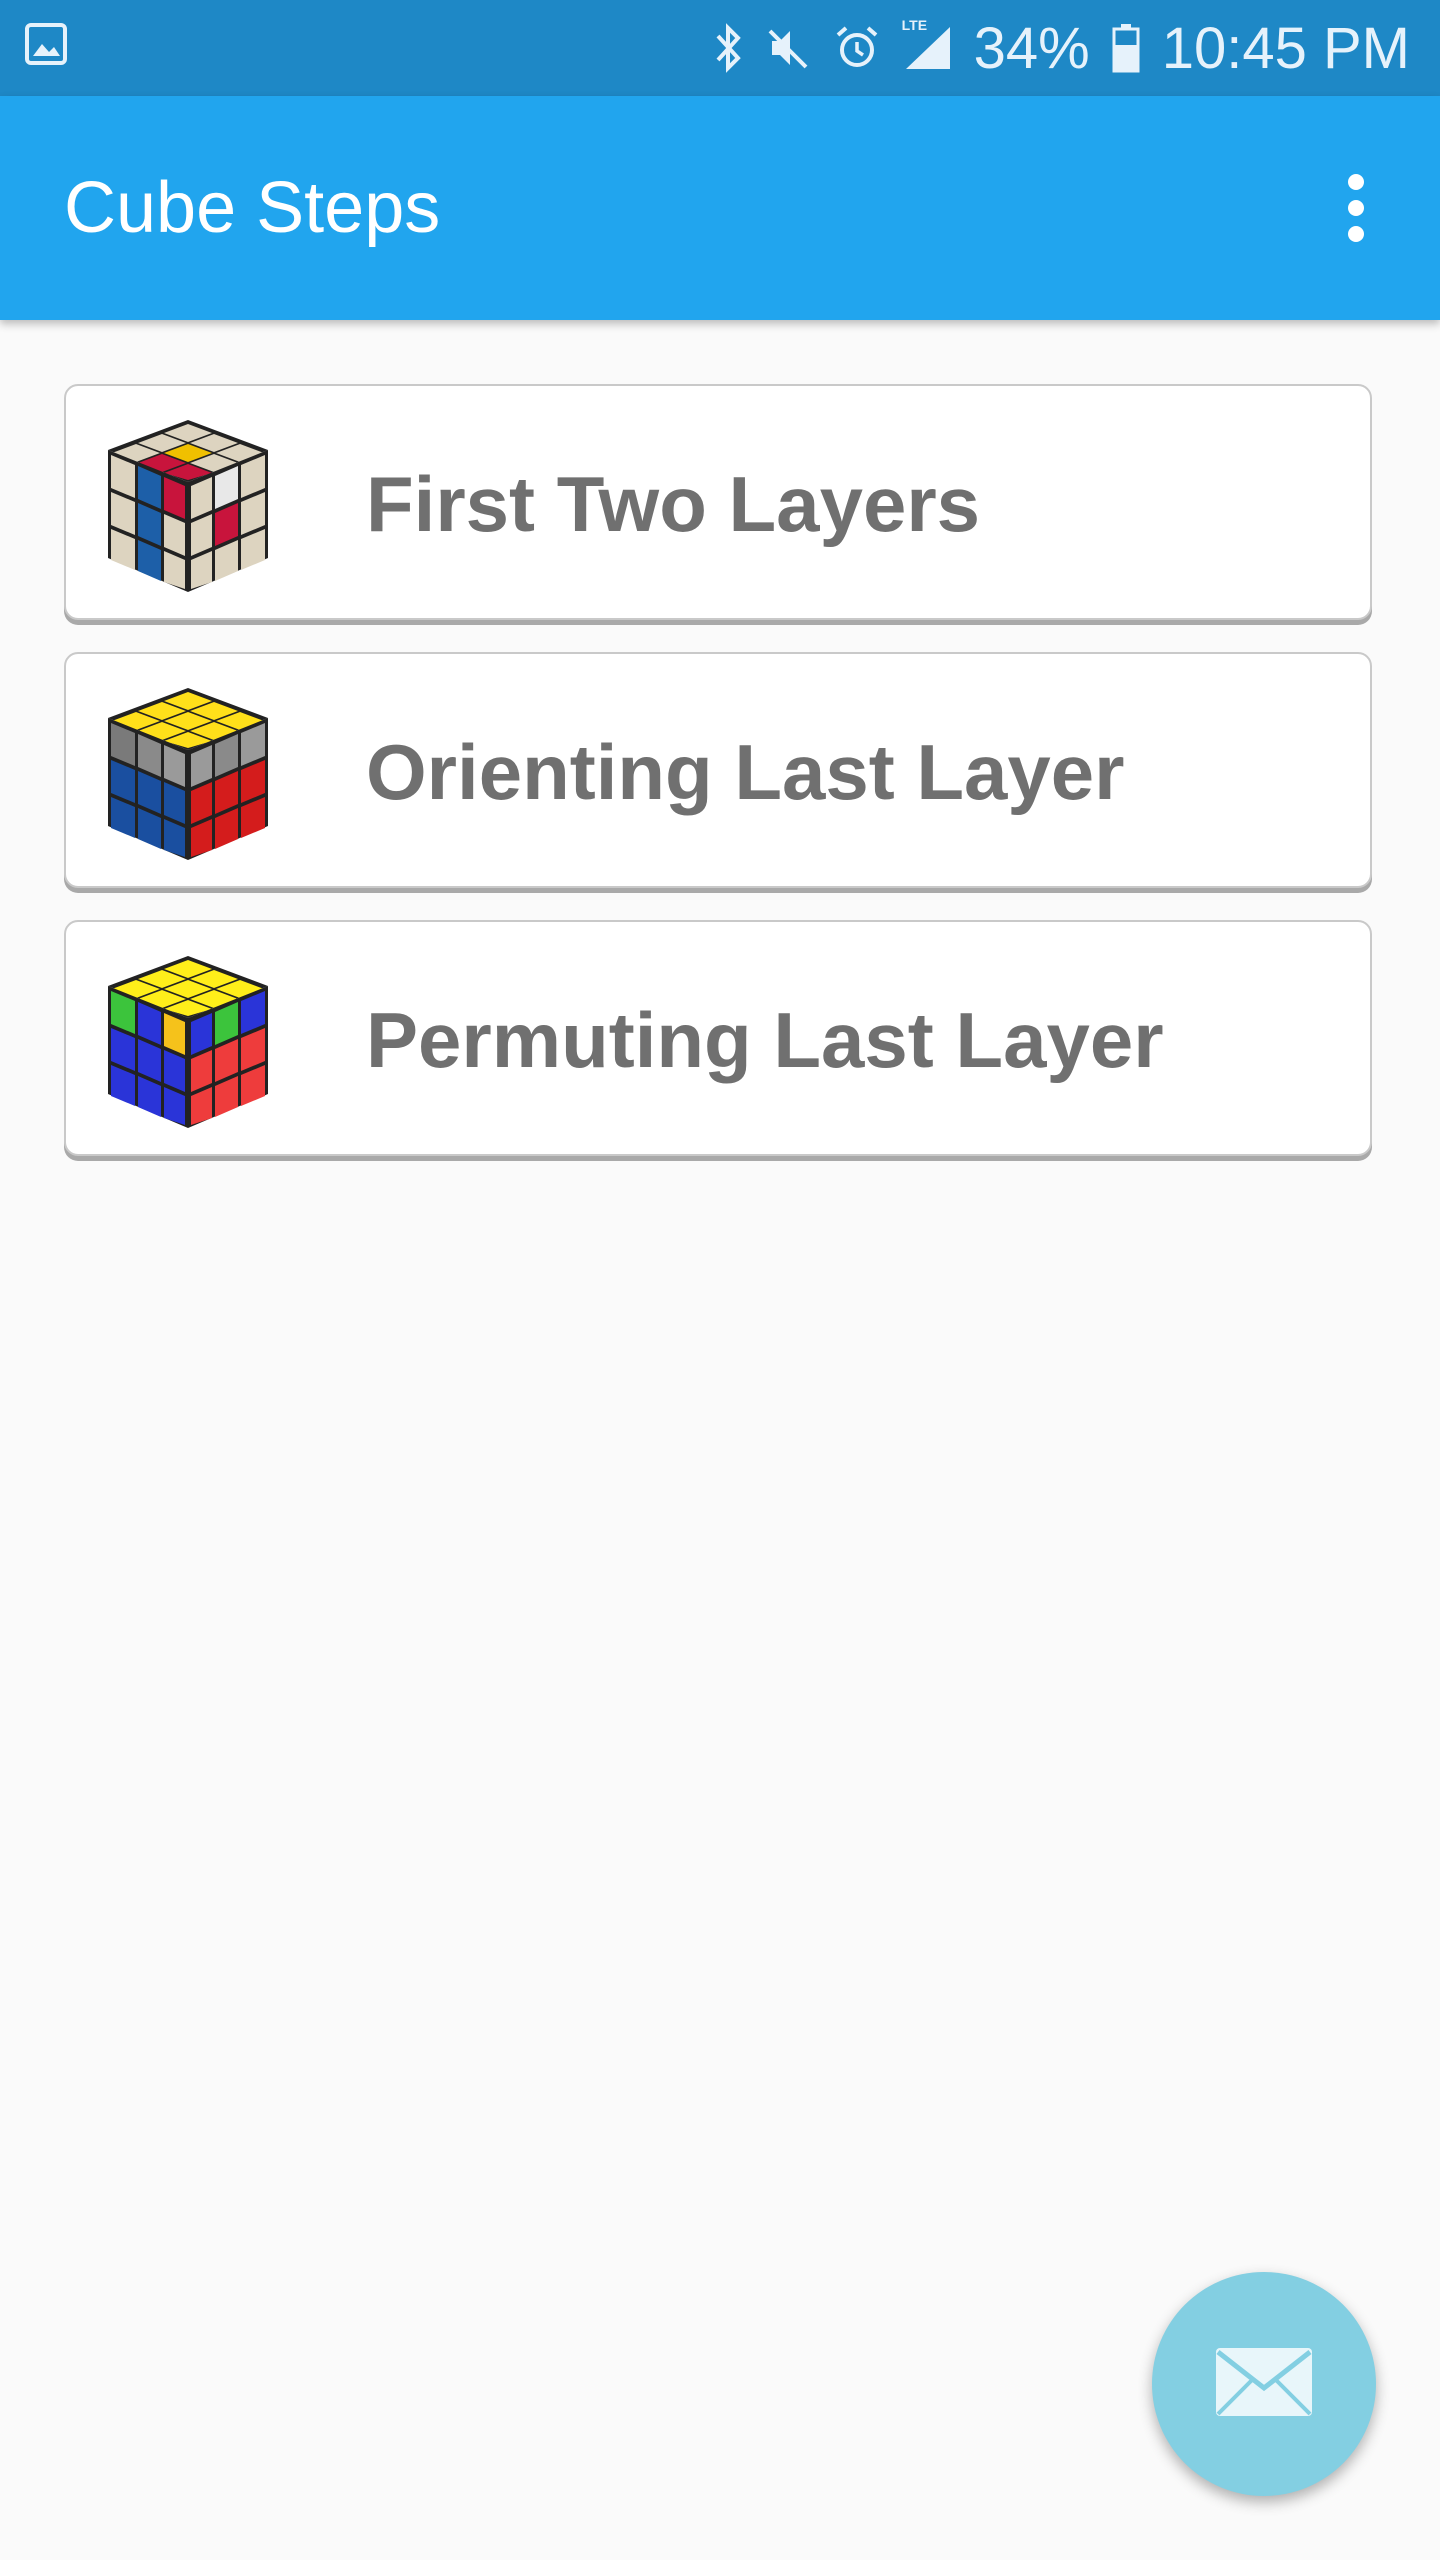  I want to click on clock: 10:45 PM, so click(1285, 48).